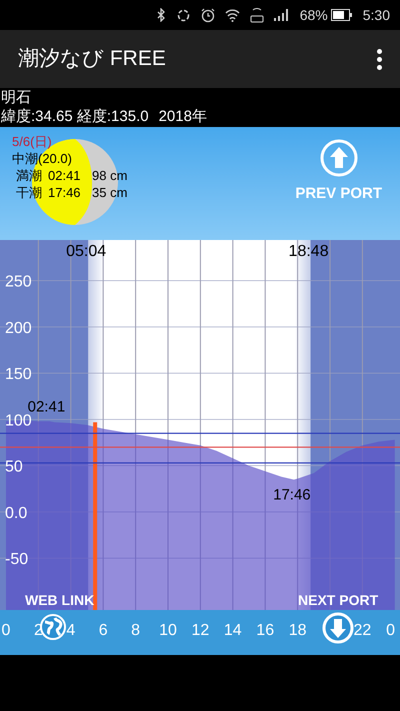 This screenshot has width=400, height=711. Describe the element at coordinates (18, 328) in the screenshot. I see `y-axis-label: 200` at that location.